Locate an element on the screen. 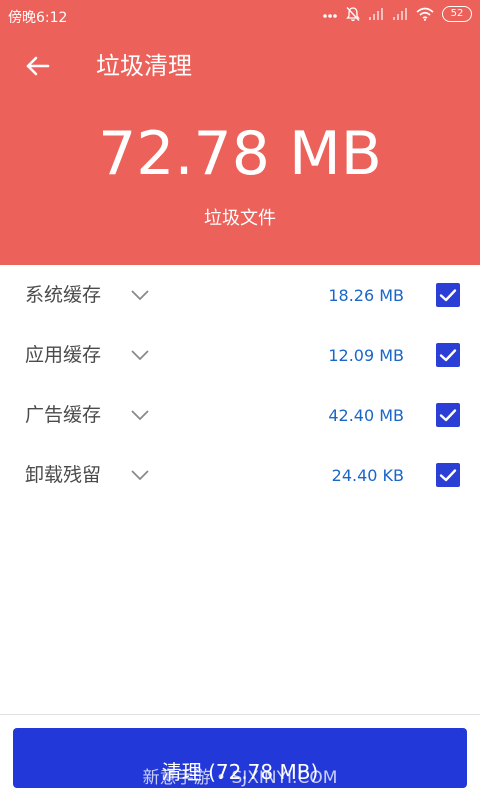  list-item: 应用缓存 12.09 MB is located at coordinates (240, 355).